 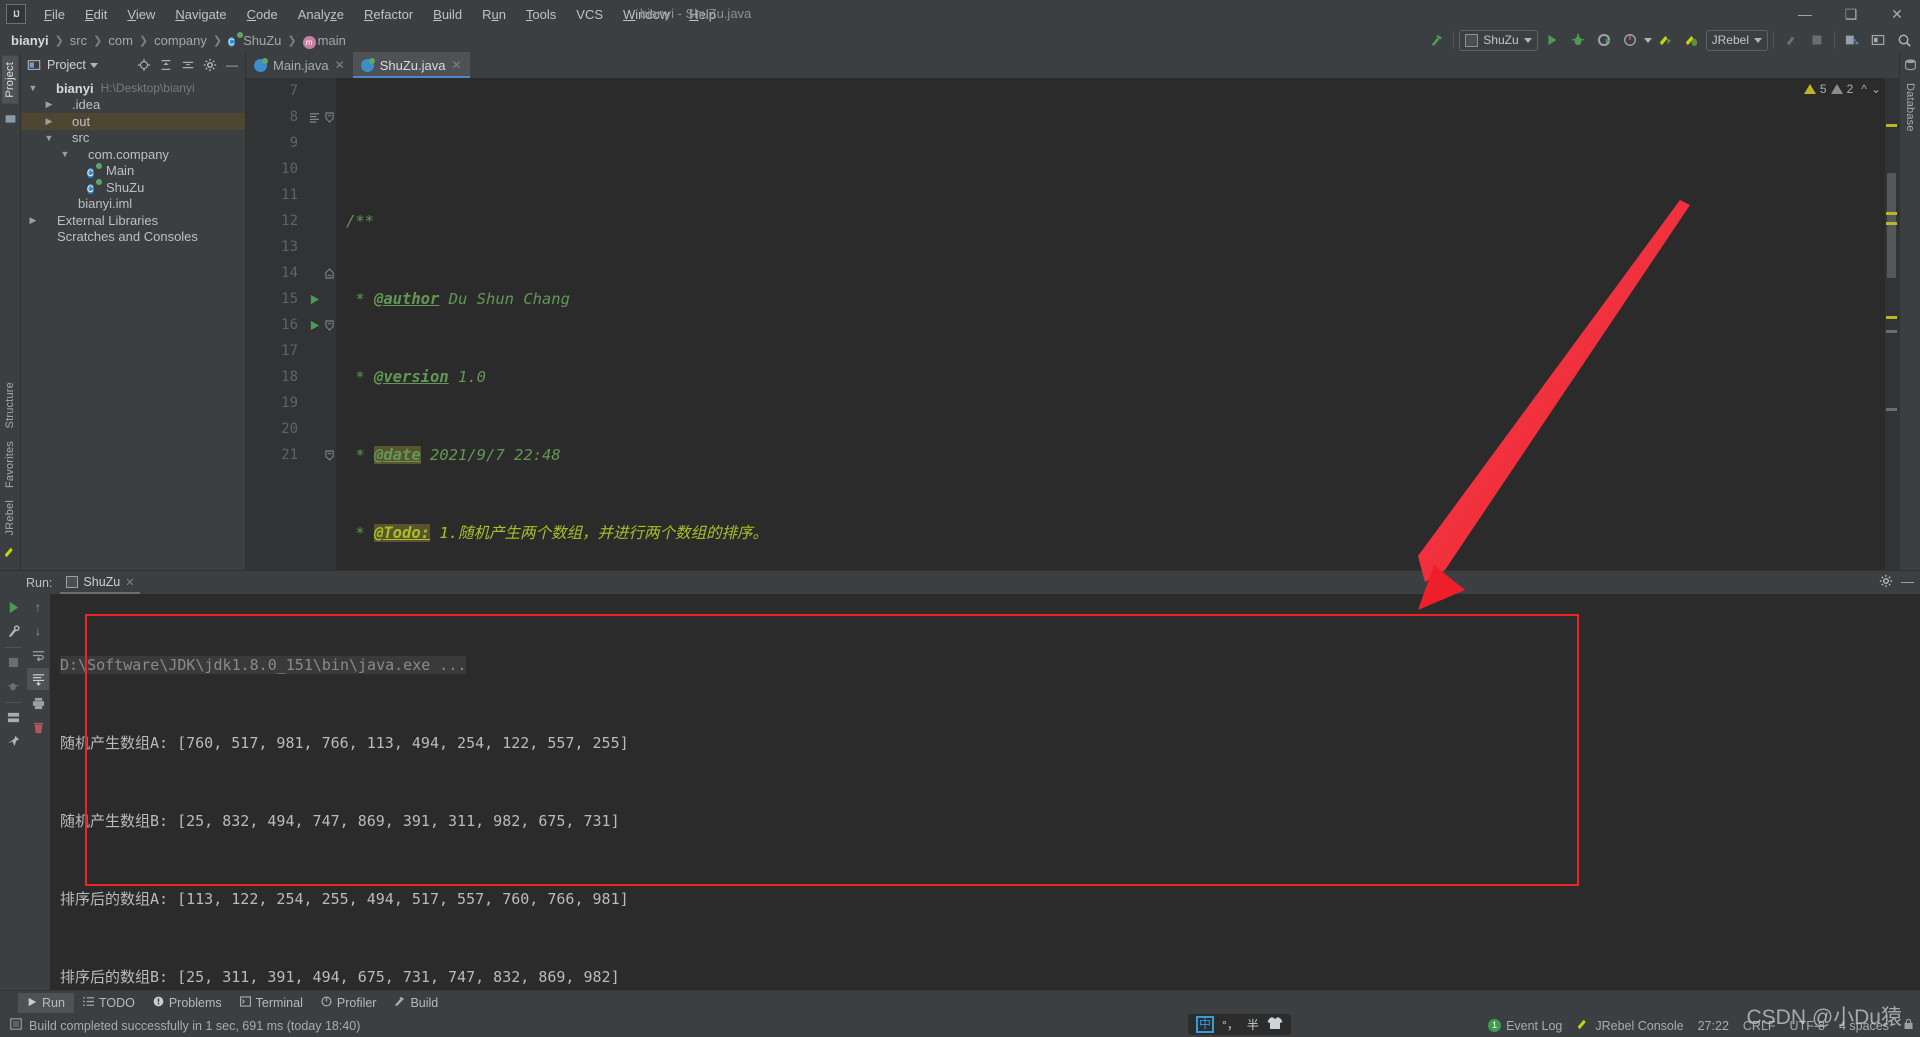 I want to click on debug-button, so click(x=1578, y=40).